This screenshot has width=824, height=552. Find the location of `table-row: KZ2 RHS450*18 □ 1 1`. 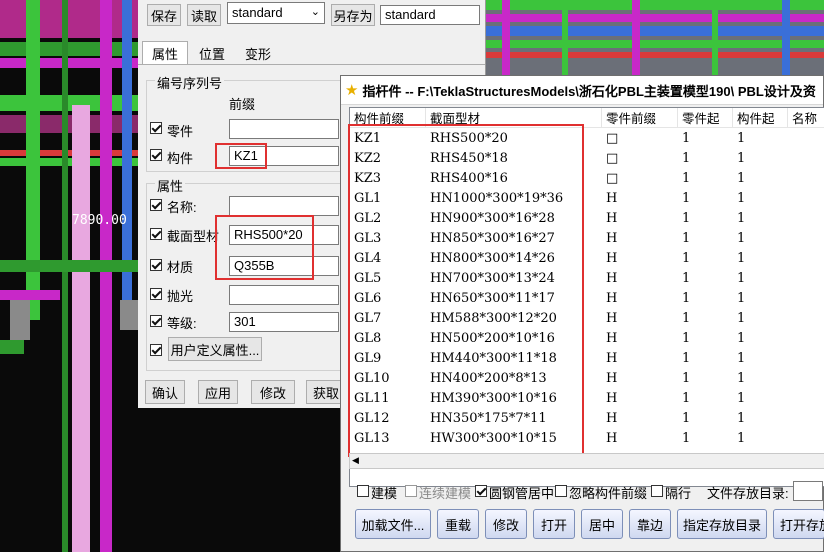

table-row: KZ2 RHS450*18 □ 1 1 is located at coordinates (587, 158).